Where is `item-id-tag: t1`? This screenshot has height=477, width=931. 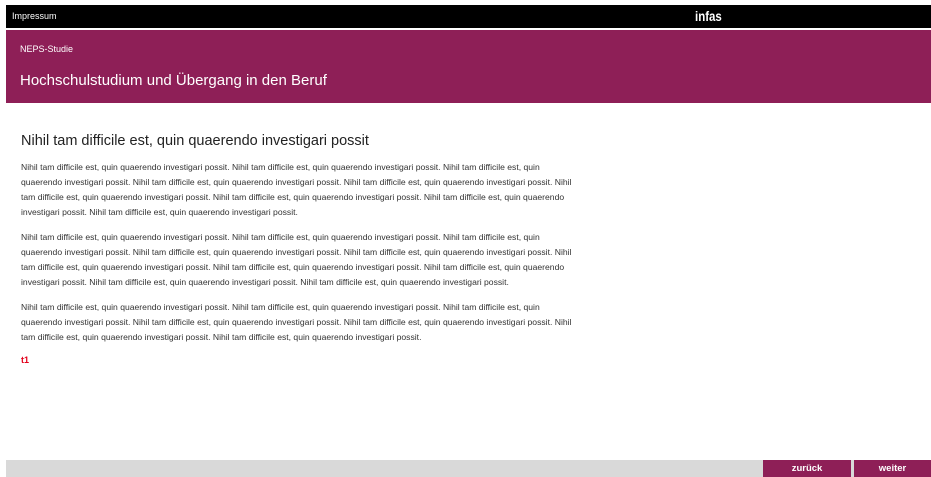
item-id-tag: t1 is located at coordinates (25, 360).